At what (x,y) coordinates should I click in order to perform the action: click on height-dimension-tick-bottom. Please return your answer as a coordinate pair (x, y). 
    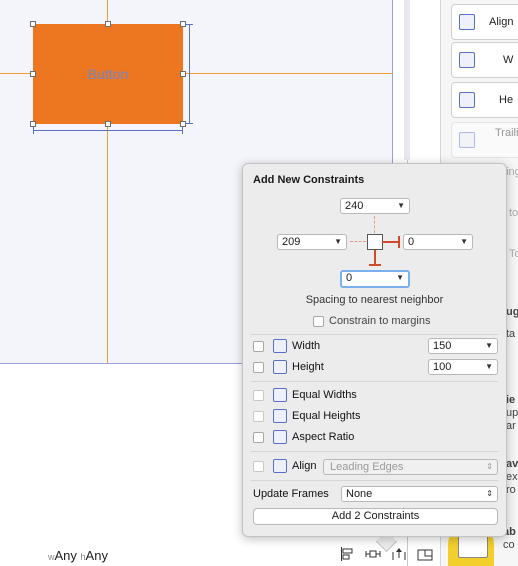
    Looking at the image, I should click on (189, 123).